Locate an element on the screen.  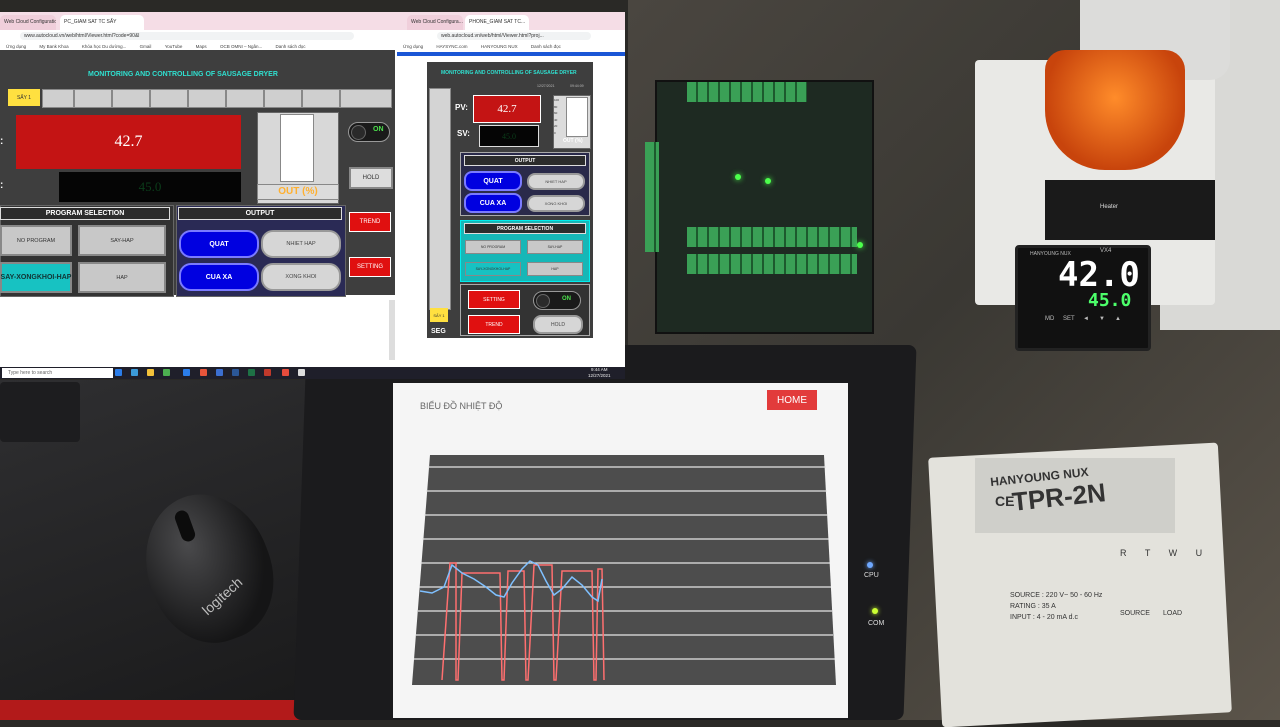
bookmark: HANYOUNG NUX is located at coordinates (499, 46).